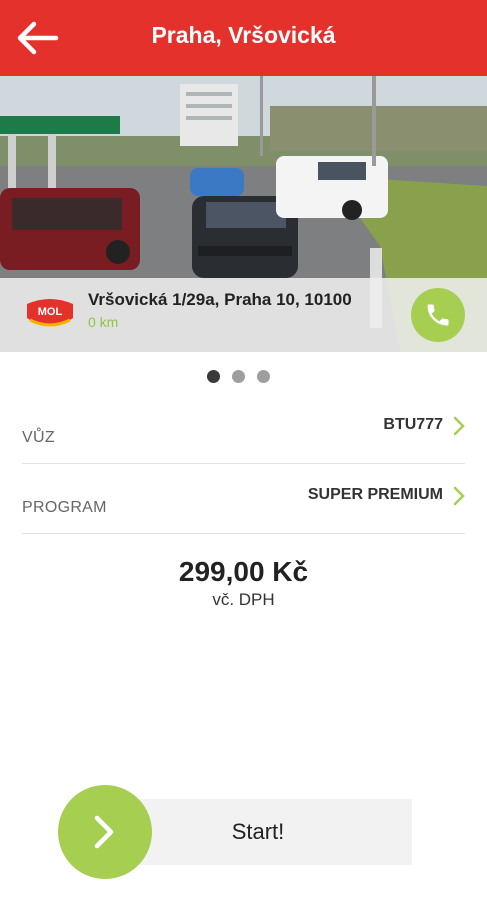 The height and width of the screenshot is (900, 487). I want to click on mol-logo: MOL, so click(50, 313).